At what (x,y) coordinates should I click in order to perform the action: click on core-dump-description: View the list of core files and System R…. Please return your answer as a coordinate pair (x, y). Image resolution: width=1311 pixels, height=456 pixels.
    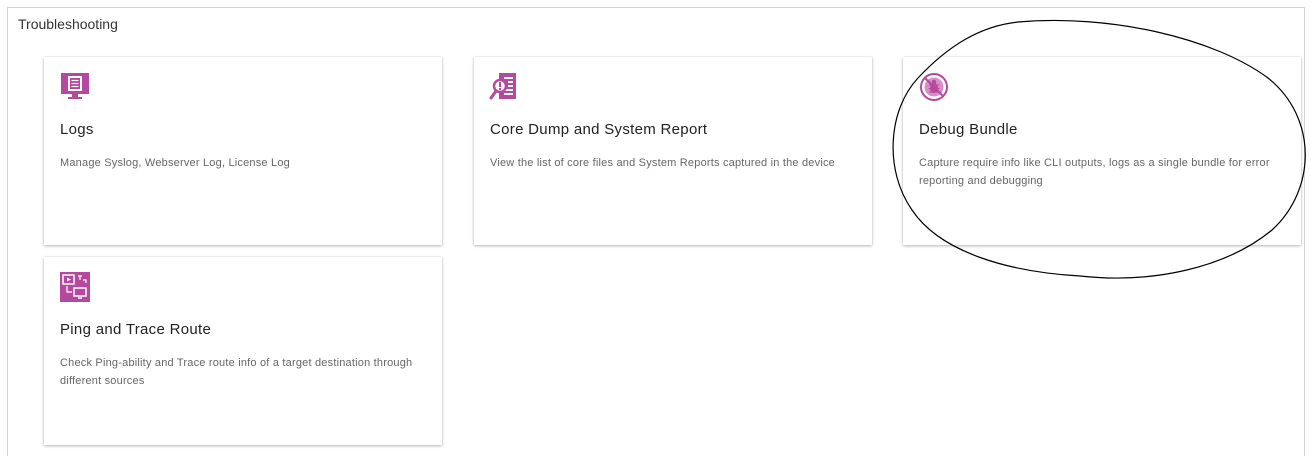
    Looking at the image, I should click on (662, 163).